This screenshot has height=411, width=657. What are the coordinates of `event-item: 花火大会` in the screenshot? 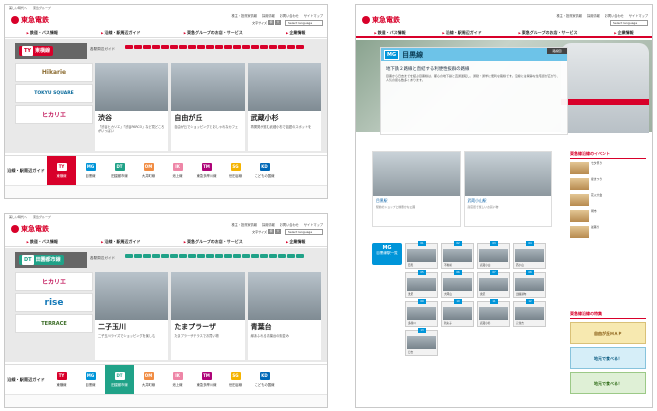 It's located at (608, 200).